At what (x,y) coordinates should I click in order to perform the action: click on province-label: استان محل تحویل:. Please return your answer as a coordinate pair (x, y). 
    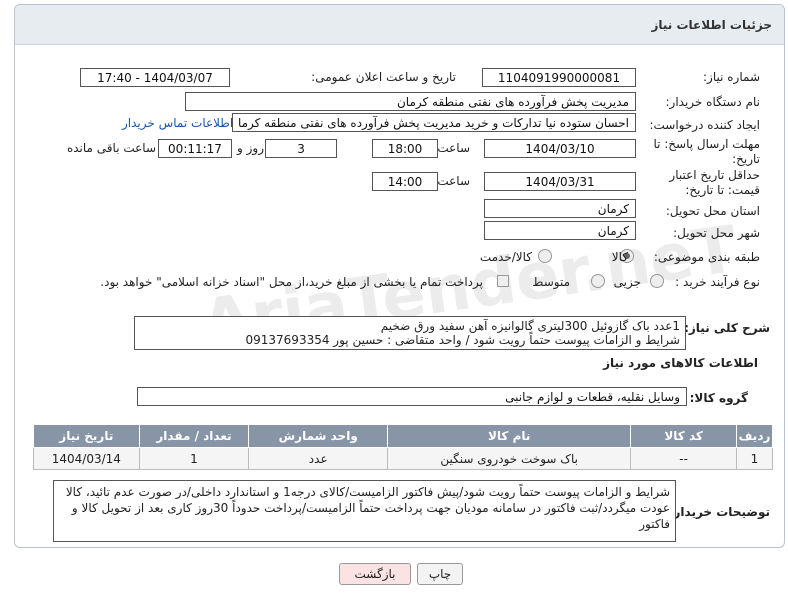
    Looking at the image, I should click on (712, 211).